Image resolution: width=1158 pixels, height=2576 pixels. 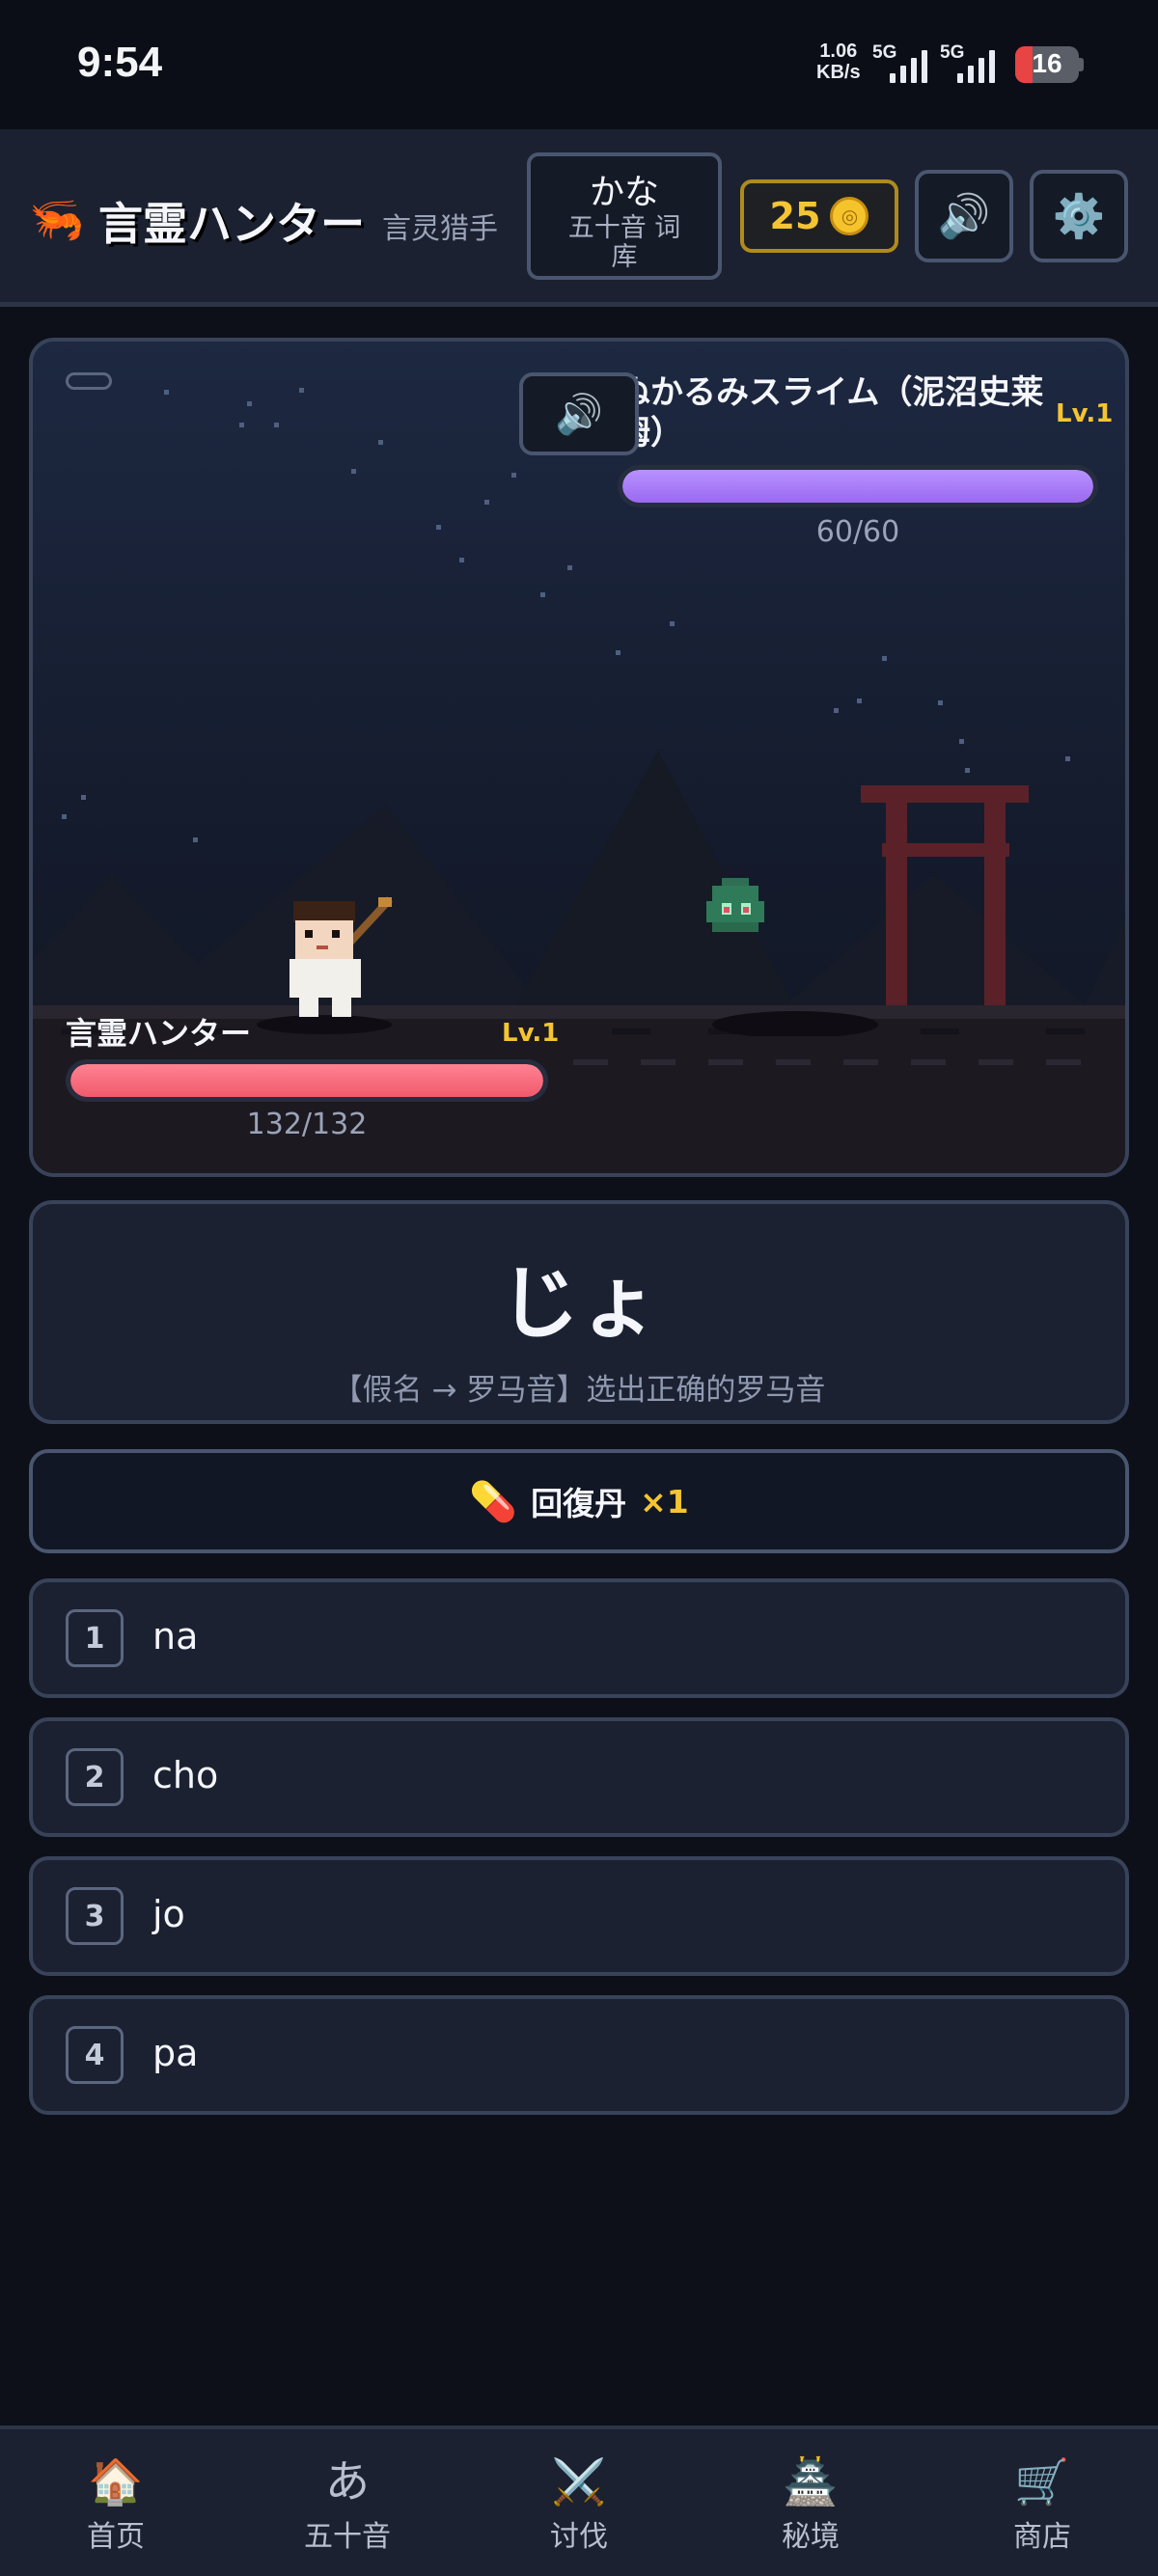 What do you see at coordinates (838, 52) in the screenshot?
I see `network-speed-value: 1.06` at bounding box center [838, 52].